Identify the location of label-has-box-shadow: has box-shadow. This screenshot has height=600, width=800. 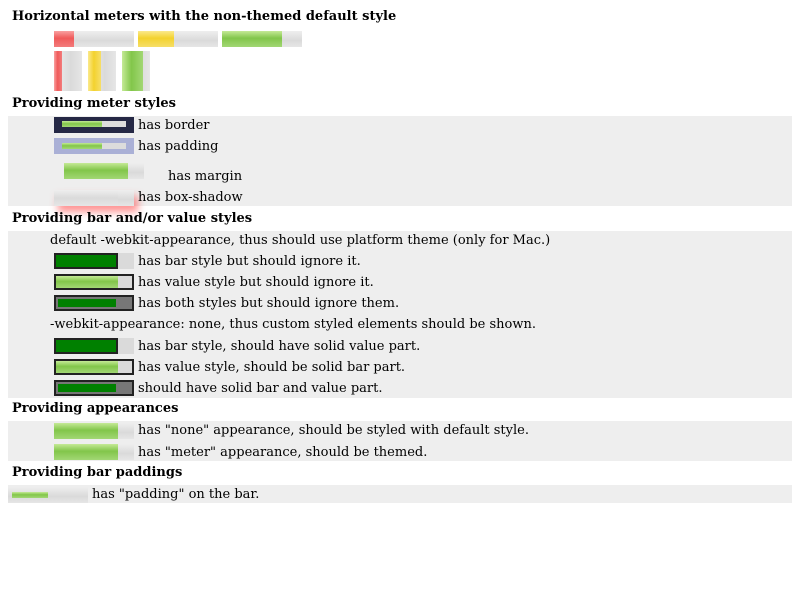
(190, 197).